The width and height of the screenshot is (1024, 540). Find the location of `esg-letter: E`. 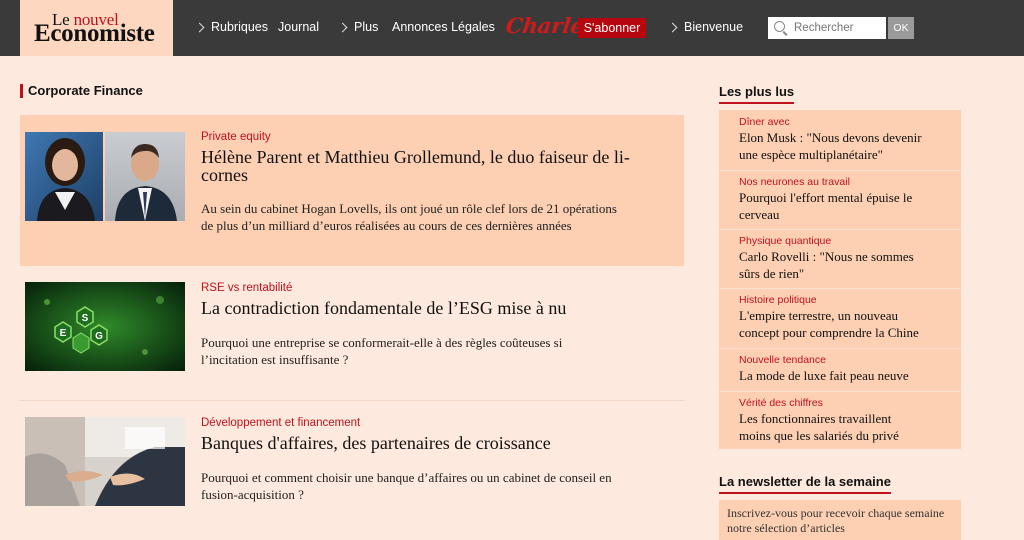

esg-letter: E is located at coordinates (63, 333).